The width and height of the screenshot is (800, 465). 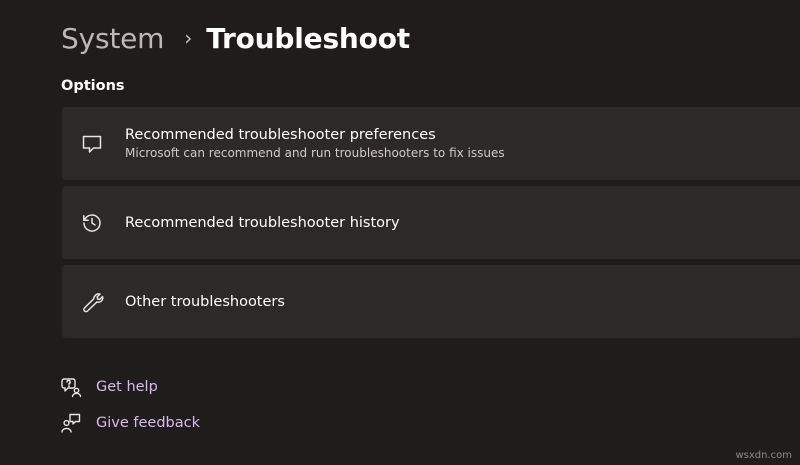 I want to click on card-troubleshooter-history: Recommended troubleshooter history, so click(x=431, y=222).